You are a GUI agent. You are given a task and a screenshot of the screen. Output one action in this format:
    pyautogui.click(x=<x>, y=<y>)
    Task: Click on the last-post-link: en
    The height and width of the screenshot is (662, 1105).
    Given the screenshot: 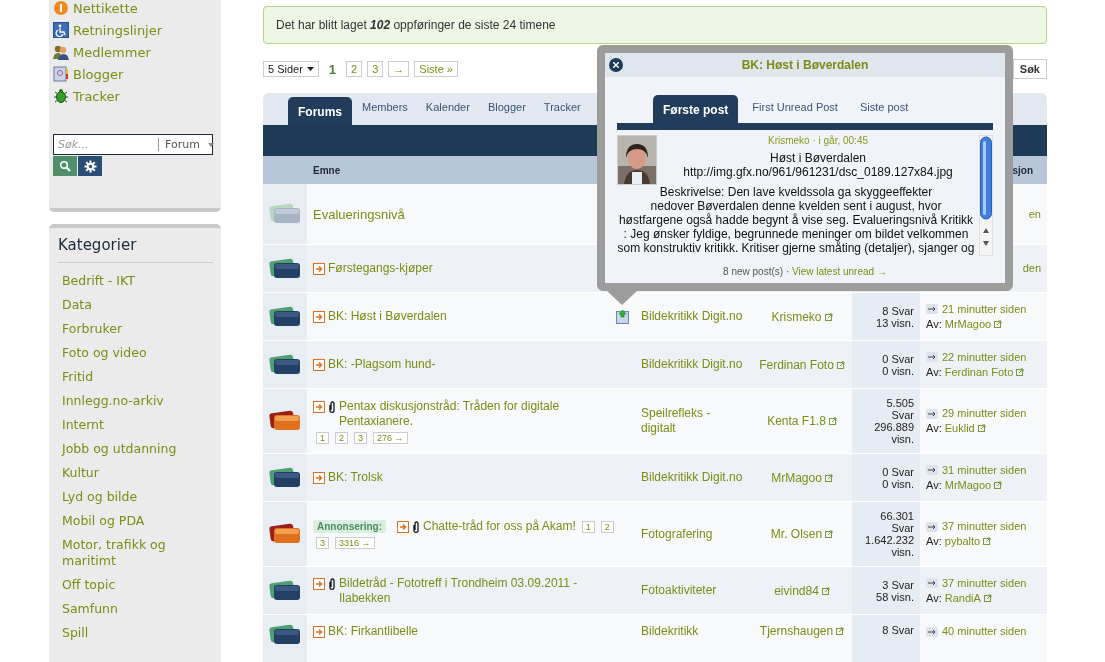 What is the action you would take?
    pyautogui.click(x=1034, y=214)
    